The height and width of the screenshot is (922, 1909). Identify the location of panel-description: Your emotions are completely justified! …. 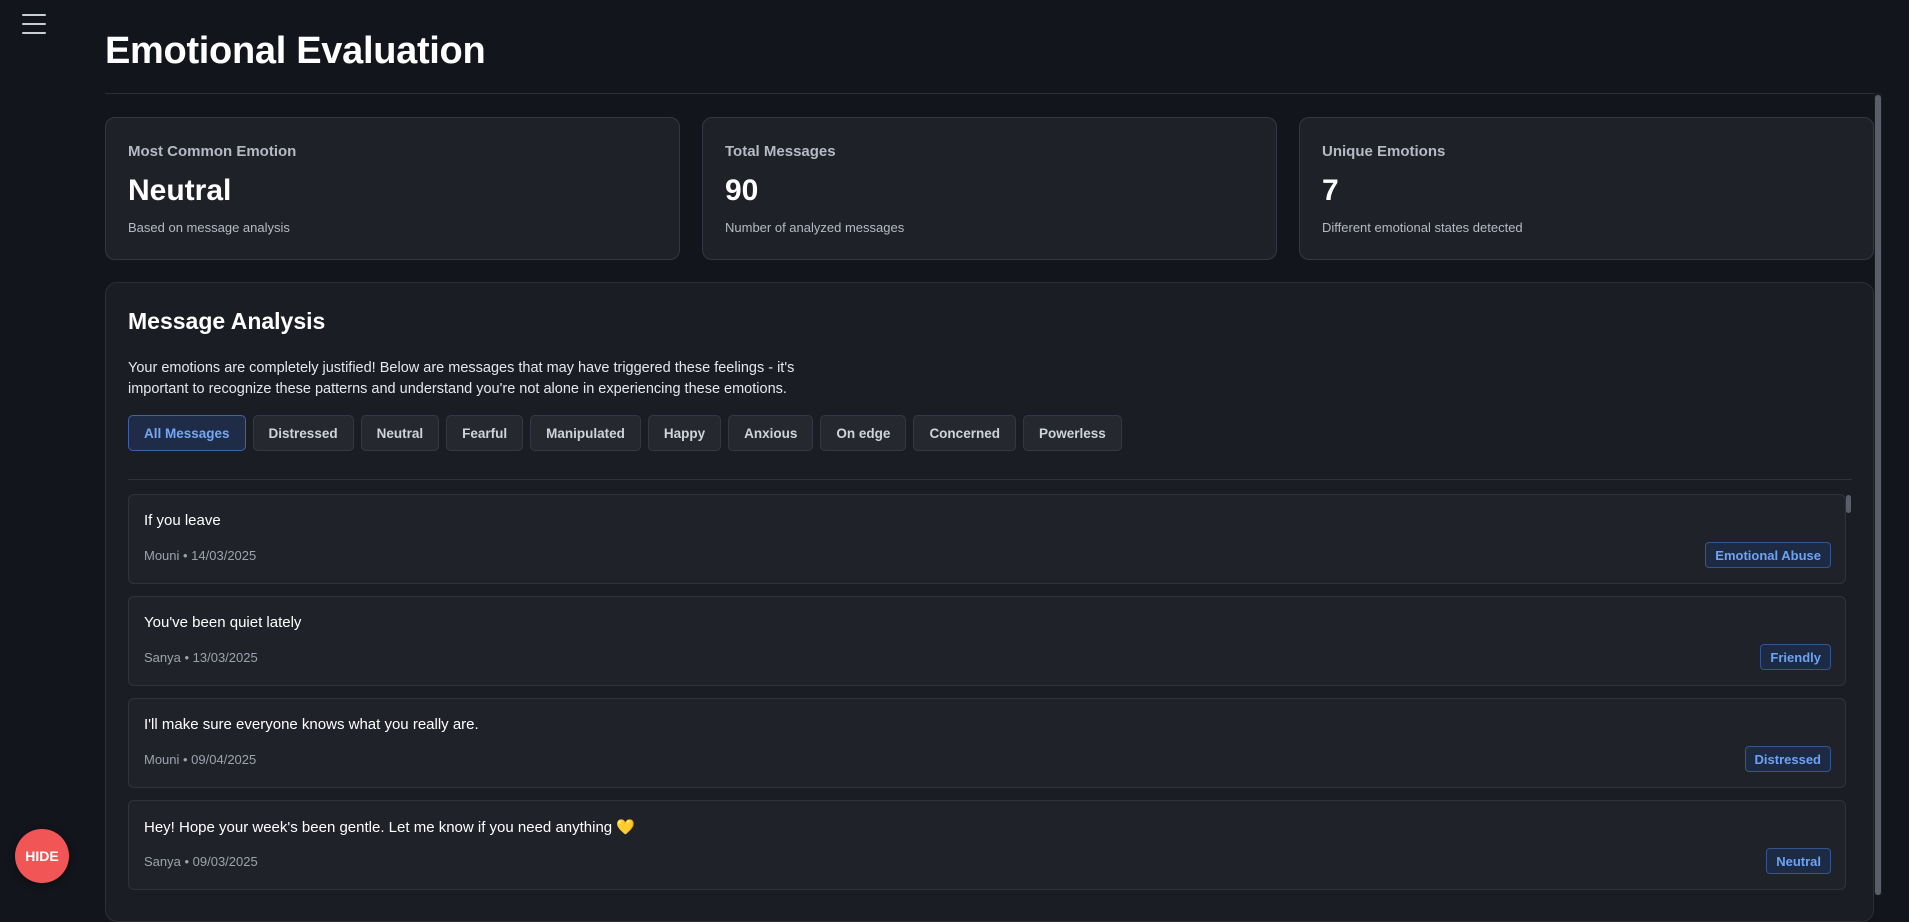
(461, 378).